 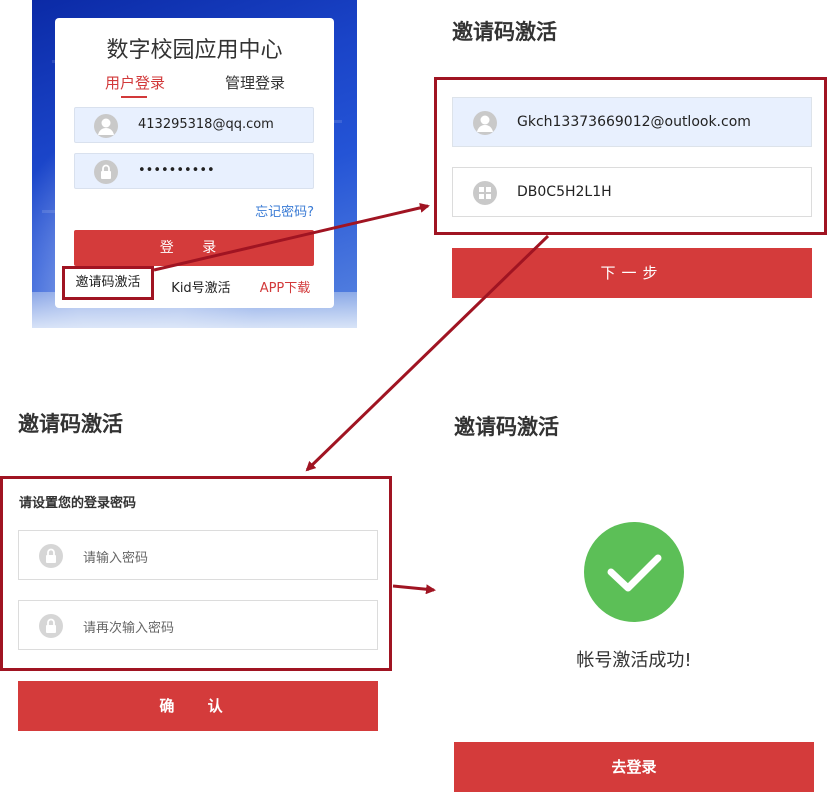 What do you see at coordinates (414, 589) in the screenshot?
I see `arrow-step2-to-step3` at bounding box center [414, 589].